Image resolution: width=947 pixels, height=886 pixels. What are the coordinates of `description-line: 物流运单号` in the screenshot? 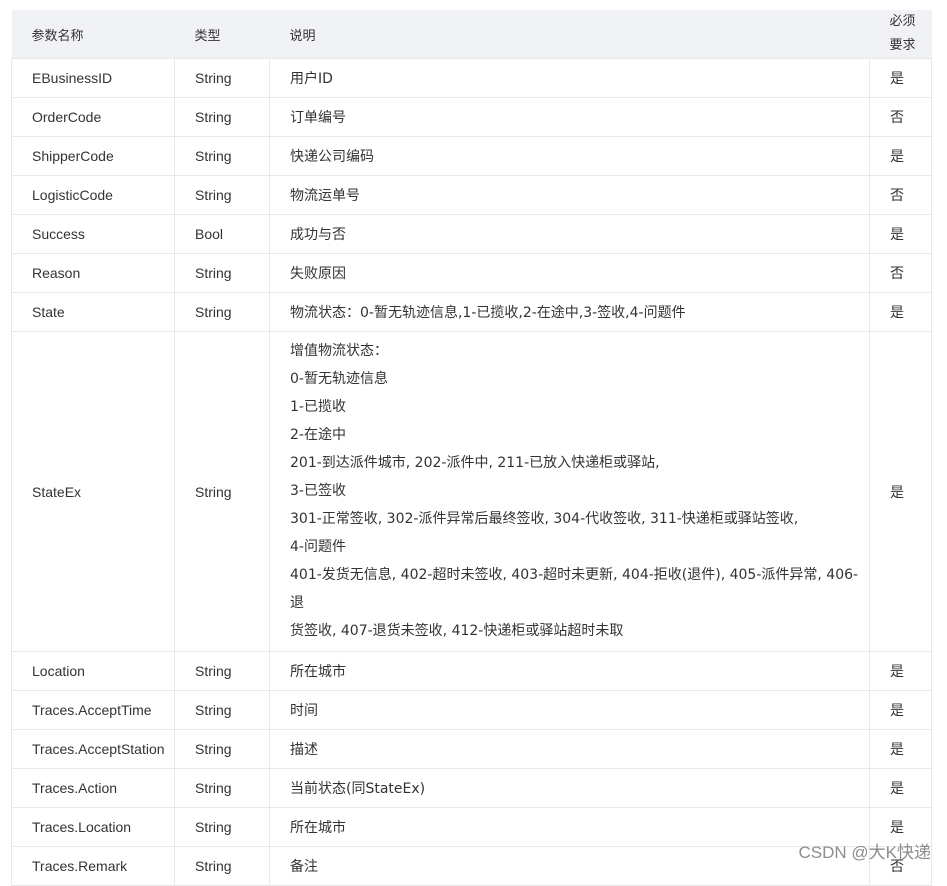 It's located at (325, 196).